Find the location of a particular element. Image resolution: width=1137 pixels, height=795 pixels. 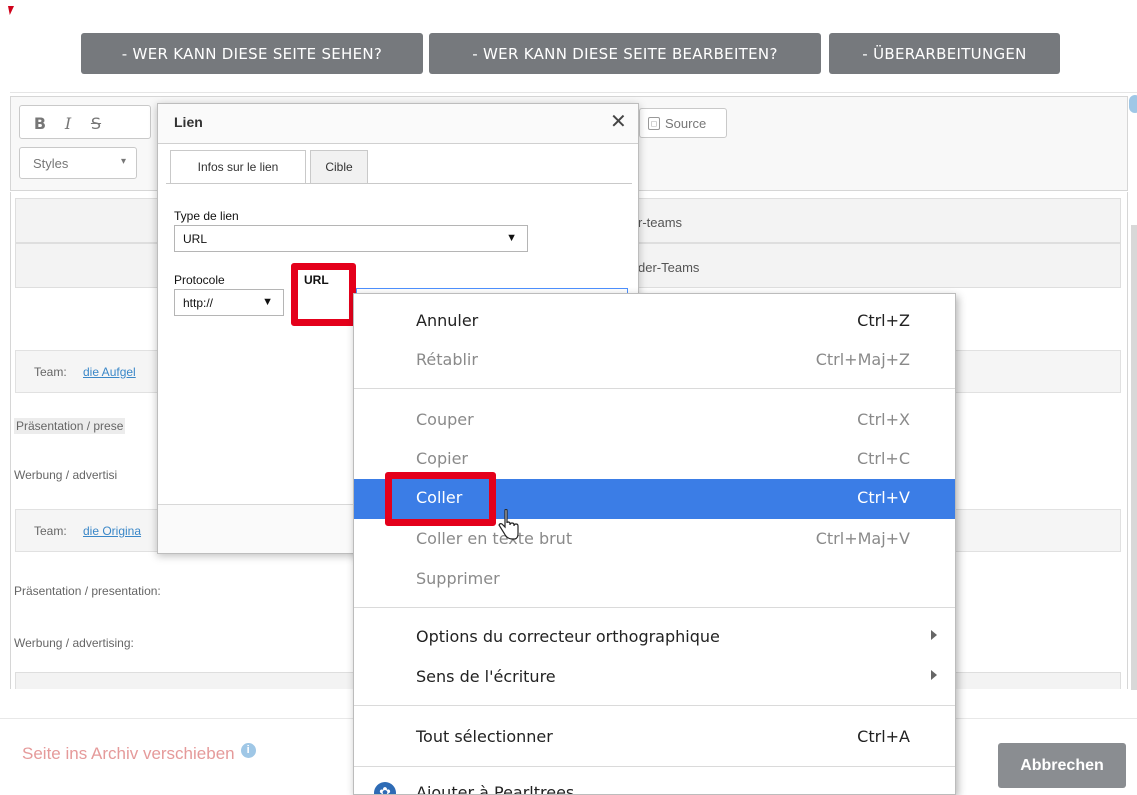

link-type-value: URL is located at coordinates (195, 238).